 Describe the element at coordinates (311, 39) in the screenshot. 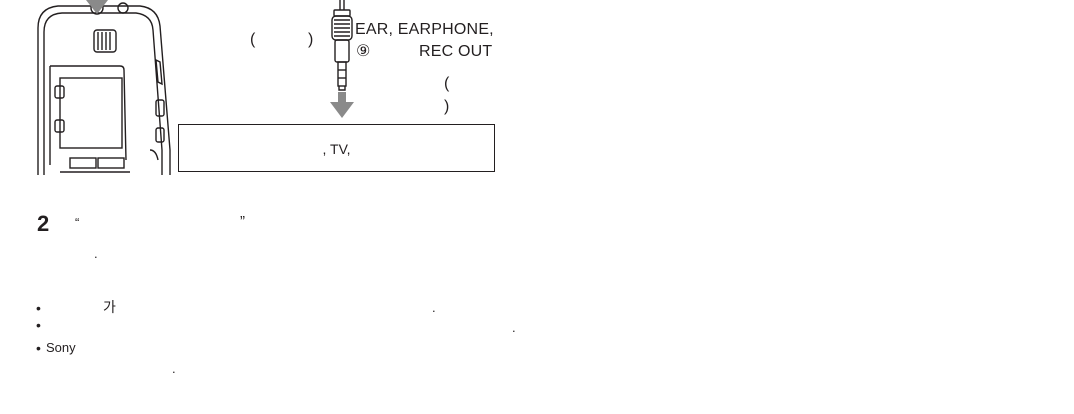

I see `left-close-paren: )` at that location.